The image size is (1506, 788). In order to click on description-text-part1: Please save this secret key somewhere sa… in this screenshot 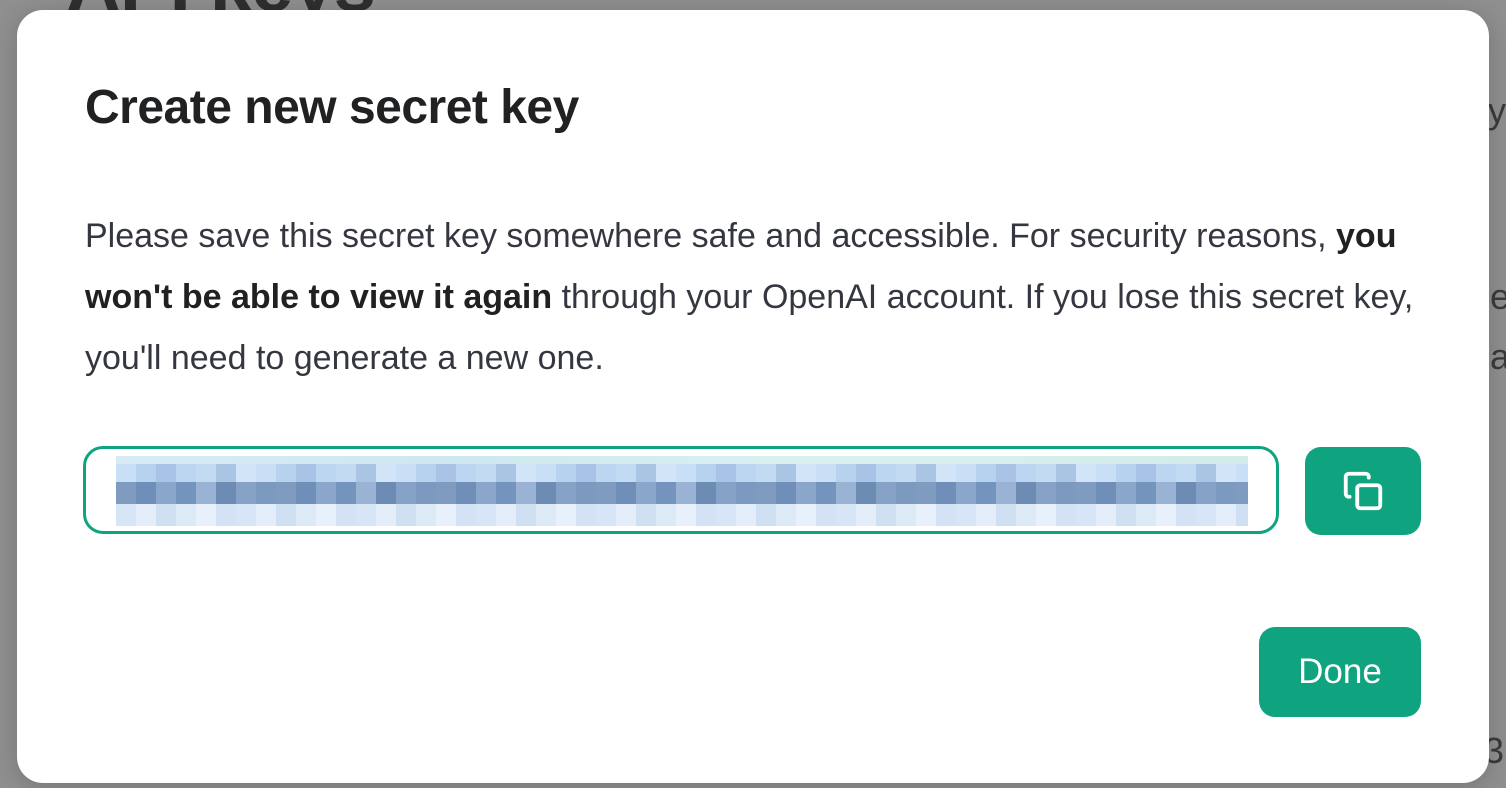, I will do `click(711, 236)`.